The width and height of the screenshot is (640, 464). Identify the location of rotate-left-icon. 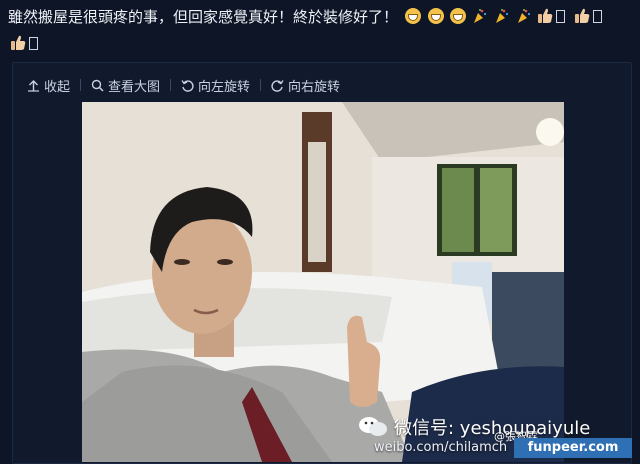
(187, 85).